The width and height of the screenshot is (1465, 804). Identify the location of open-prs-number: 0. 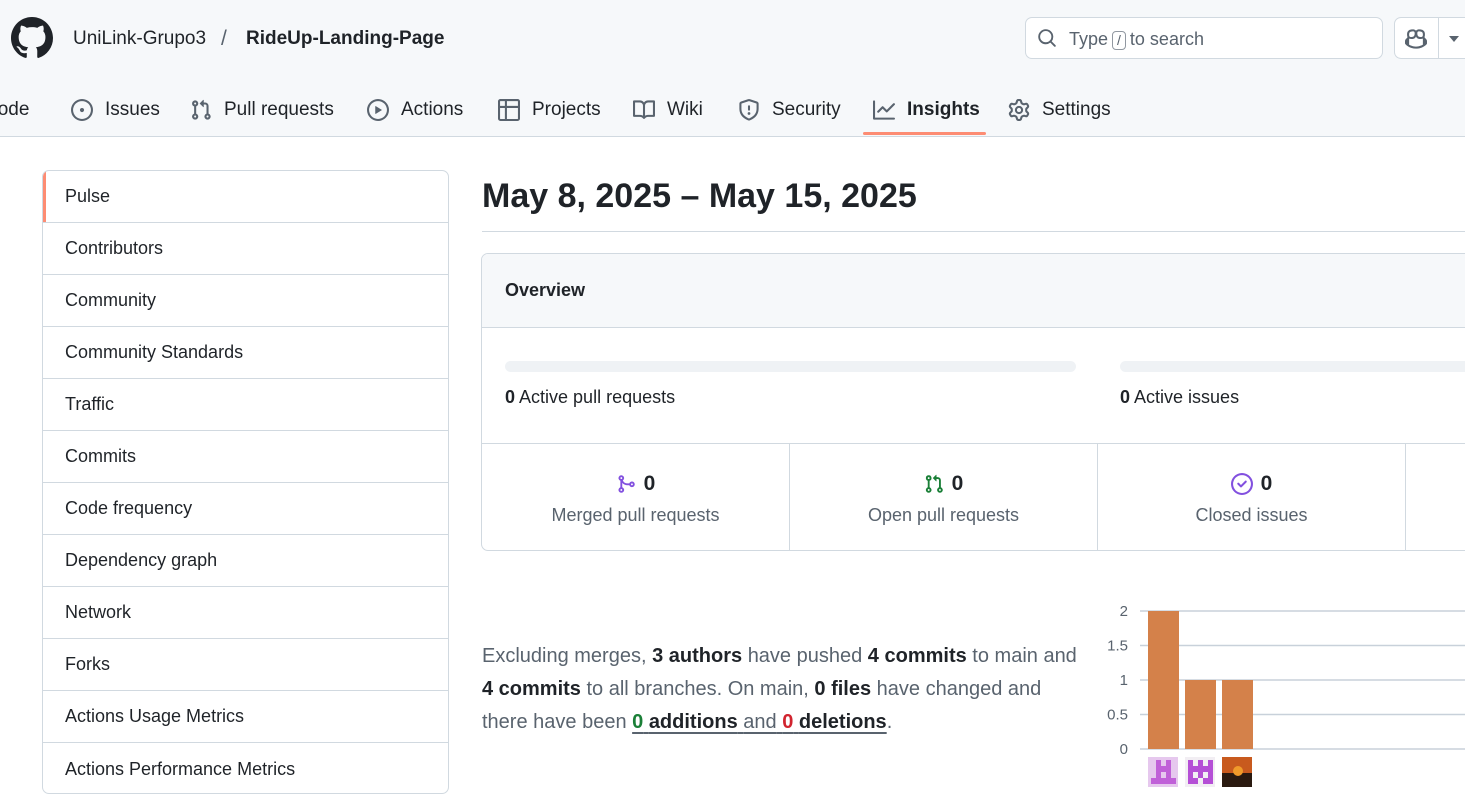
(943, 484).